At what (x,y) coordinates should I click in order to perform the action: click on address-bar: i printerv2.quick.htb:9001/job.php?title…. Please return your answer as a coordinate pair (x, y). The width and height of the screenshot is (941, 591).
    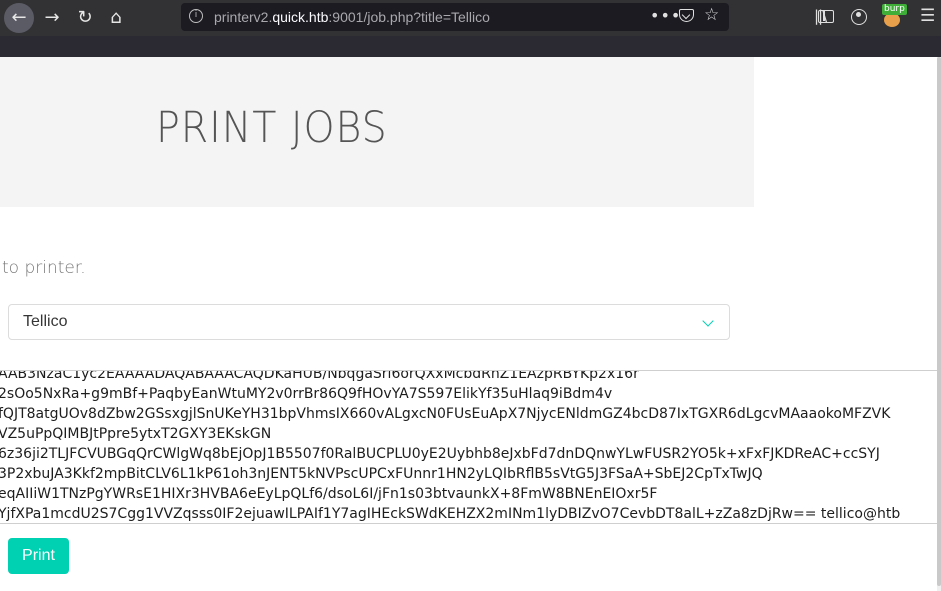
    Looking at the image, I should click on (455, 17).